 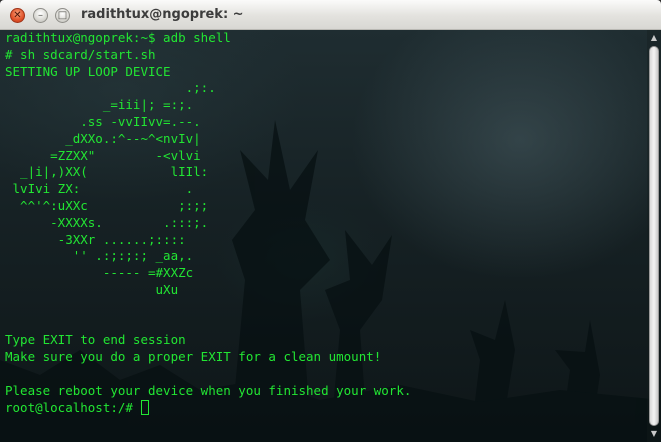 What do you see at coordinates (103, 138) in the screenshot?
I see `logo-line: _dXXo.:^--~^<nvIv|` at bounding box center [103, 138].